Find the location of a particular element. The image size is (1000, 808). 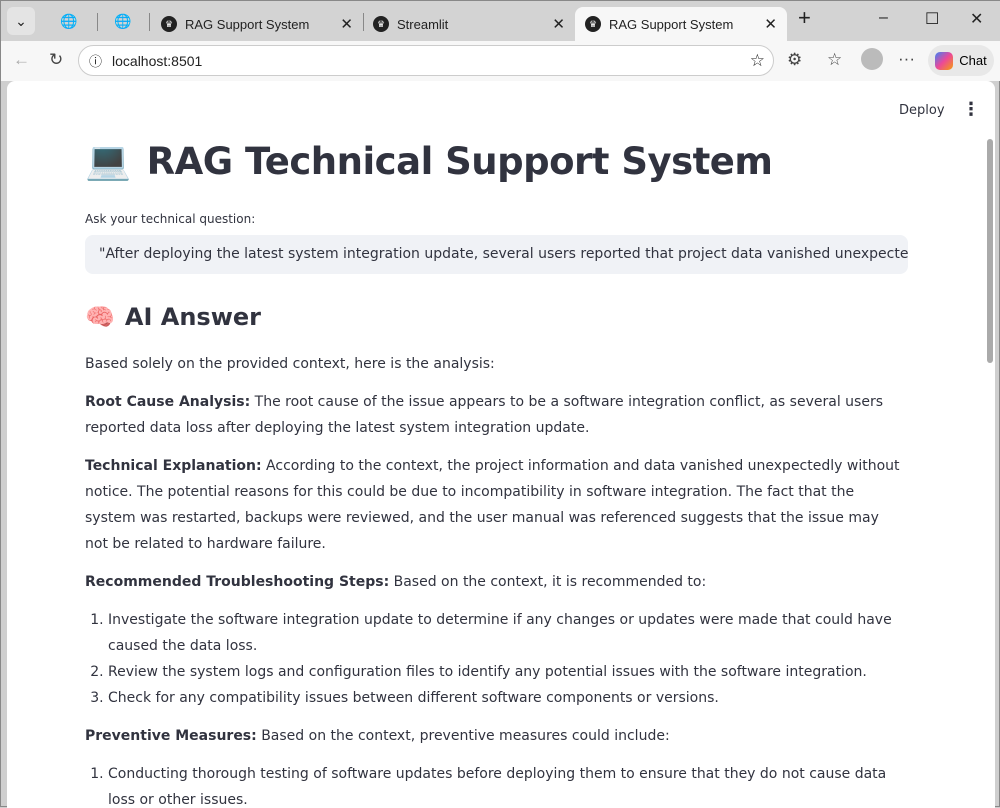

new-tab-icon: + is located at coordinates (804, 18).